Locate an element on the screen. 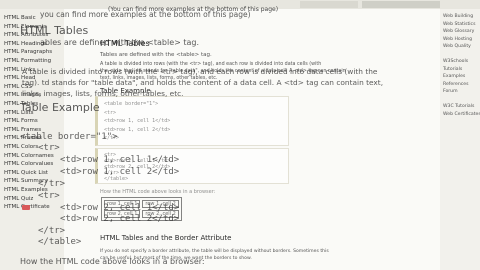 This screenshot has height=270, width=480. border-heading: HTML Tables and the Border Attribute is located at coordinates (166, 238).